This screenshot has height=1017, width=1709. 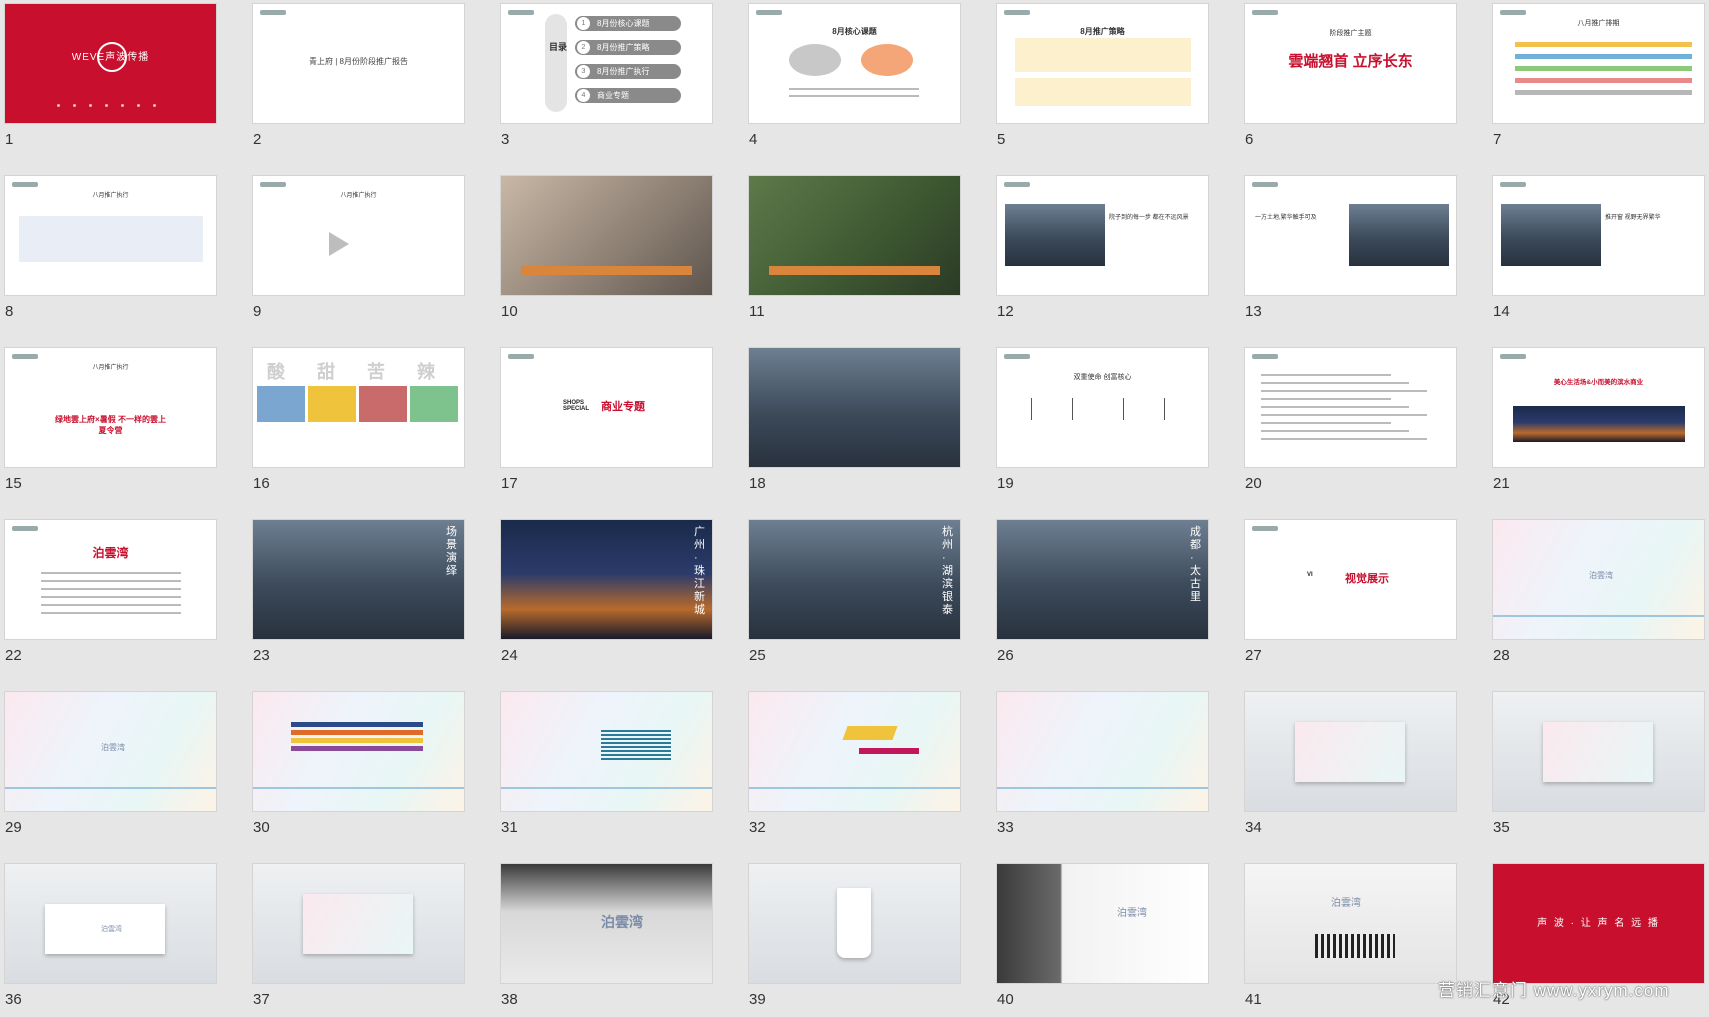 What do you see at coordinates (1017, 356) in the screenshot?
I see `company-logo` at bounding box center [1017, 356].